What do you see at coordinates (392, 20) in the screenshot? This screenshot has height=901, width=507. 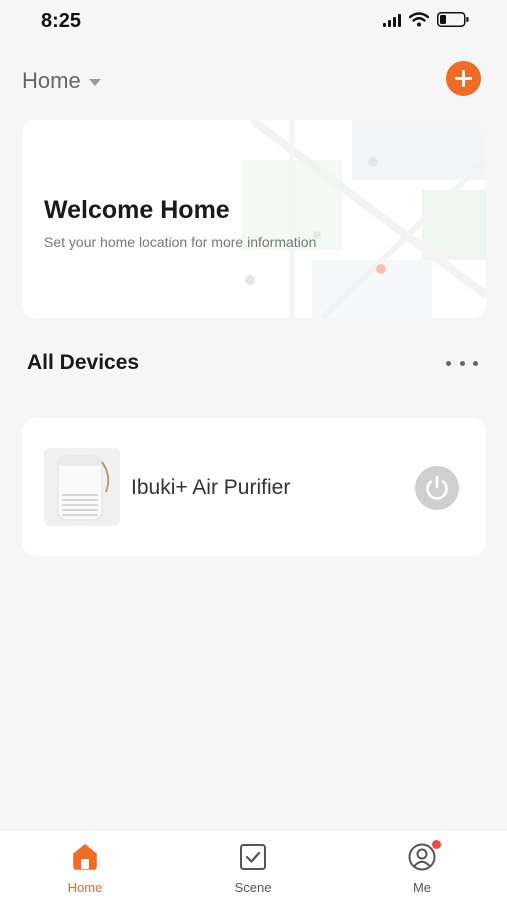 I see `signal-icon` at bounding box center [392, 20].